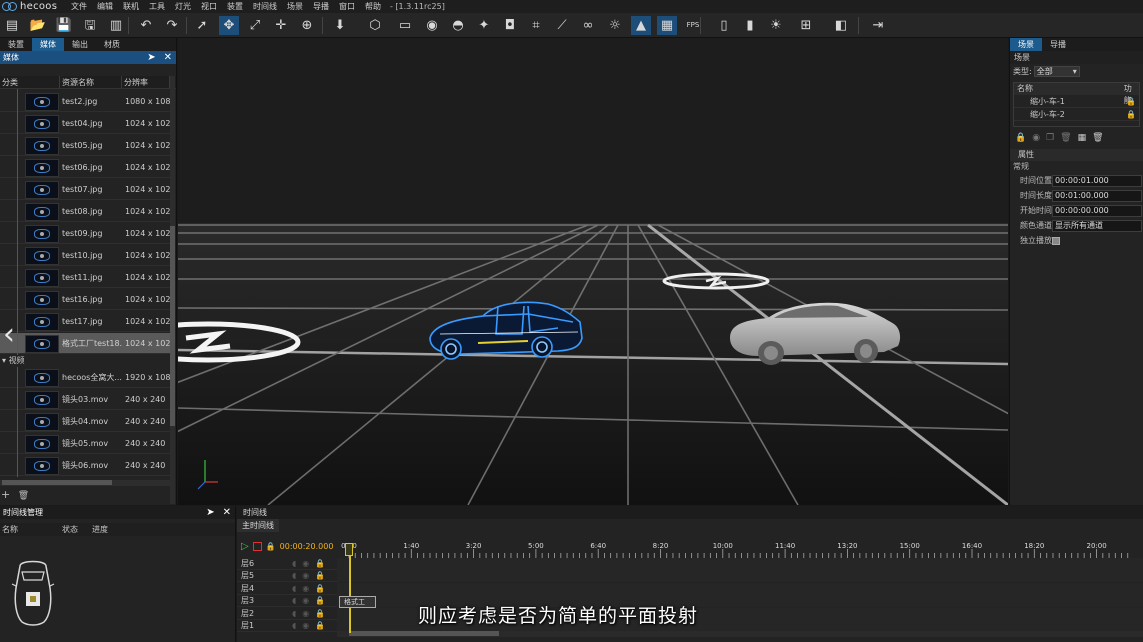  Describe the element at coordinates (235, 6) in the screenshot. I see `menu-item: 装置` at that location.